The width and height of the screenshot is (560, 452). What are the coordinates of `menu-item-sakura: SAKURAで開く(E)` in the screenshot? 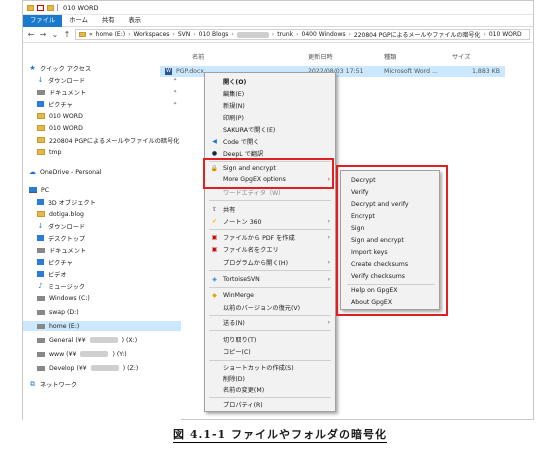 It's located at (270, 129).